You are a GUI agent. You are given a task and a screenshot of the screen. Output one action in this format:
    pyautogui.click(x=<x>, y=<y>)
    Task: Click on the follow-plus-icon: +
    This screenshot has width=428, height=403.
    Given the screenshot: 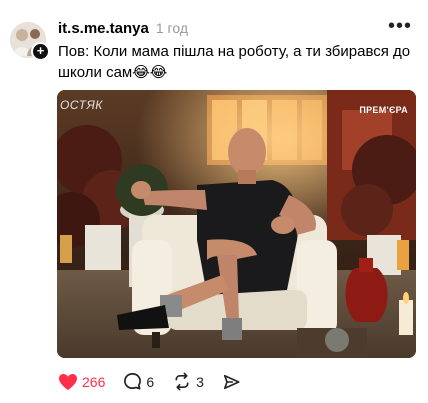 What is the action you would take?
    pyautogui.click(x=40, y=51)
    